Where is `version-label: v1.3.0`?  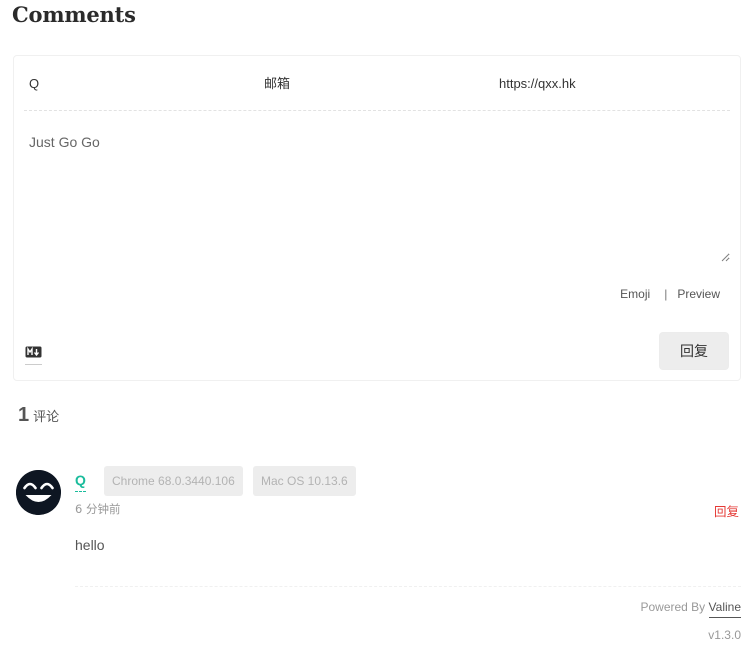
version-label: v1.3.0 is located at coordinates (724, 635).